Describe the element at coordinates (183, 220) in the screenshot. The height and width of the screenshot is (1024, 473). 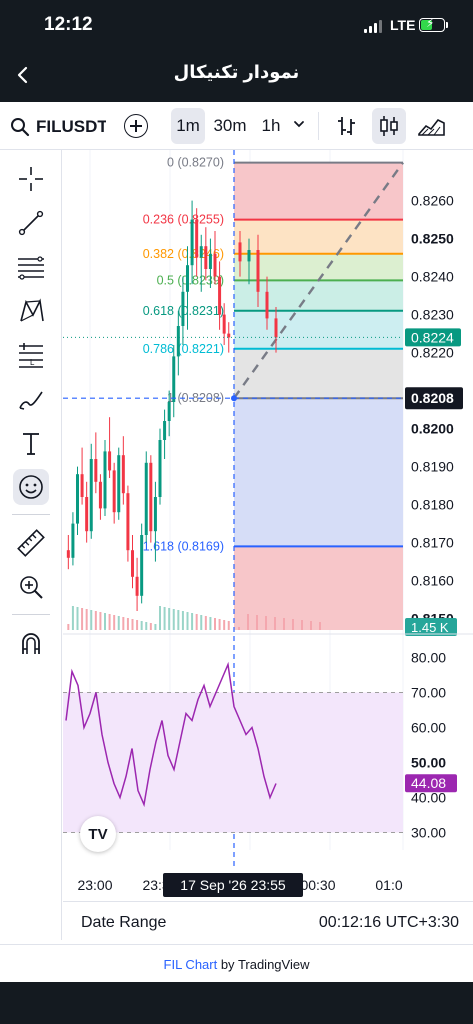
I see `fib-label-0.236: 0.236 (0.8255)` at that location.